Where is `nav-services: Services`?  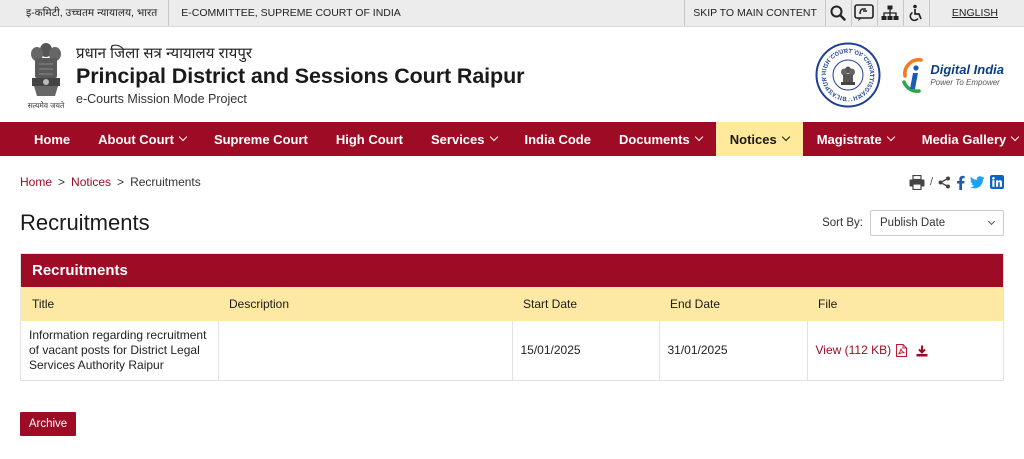 nav-services: Services is located at coordinates (464, 139).